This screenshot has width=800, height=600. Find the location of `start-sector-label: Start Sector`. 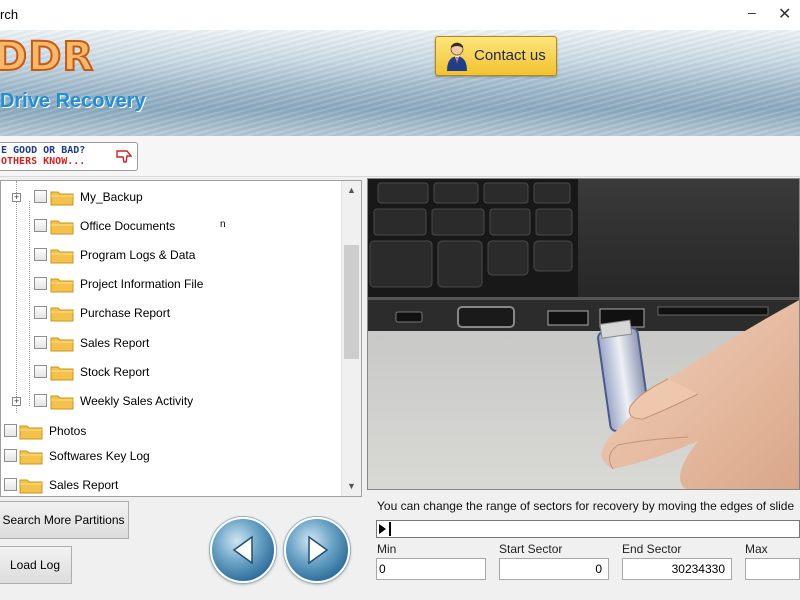

start-sector-label: Start Sector is located at coordinates (531, 549).